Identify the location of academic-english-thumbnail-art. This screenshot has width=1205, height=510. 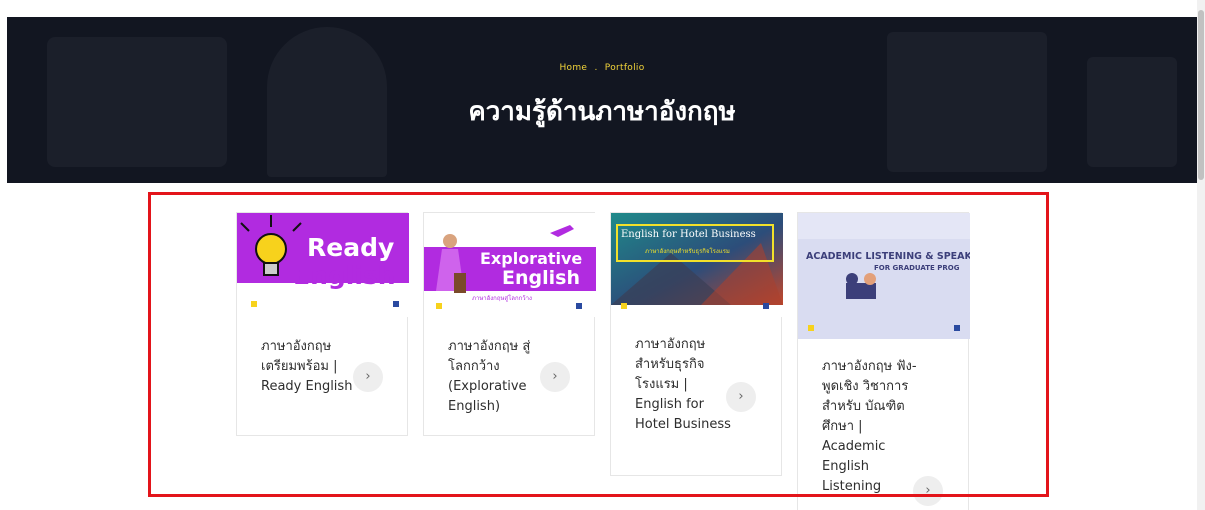
(884, 276).